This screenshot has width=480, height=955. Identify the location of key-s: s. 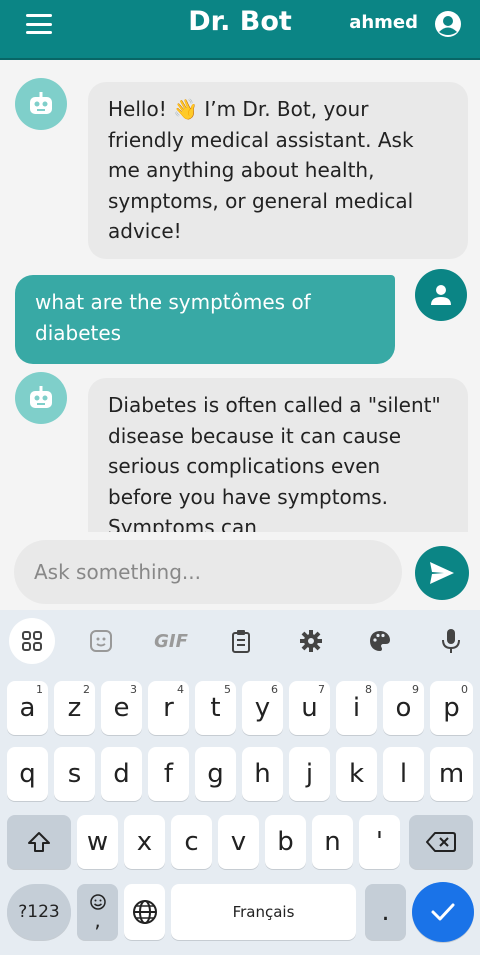
(74, 774).